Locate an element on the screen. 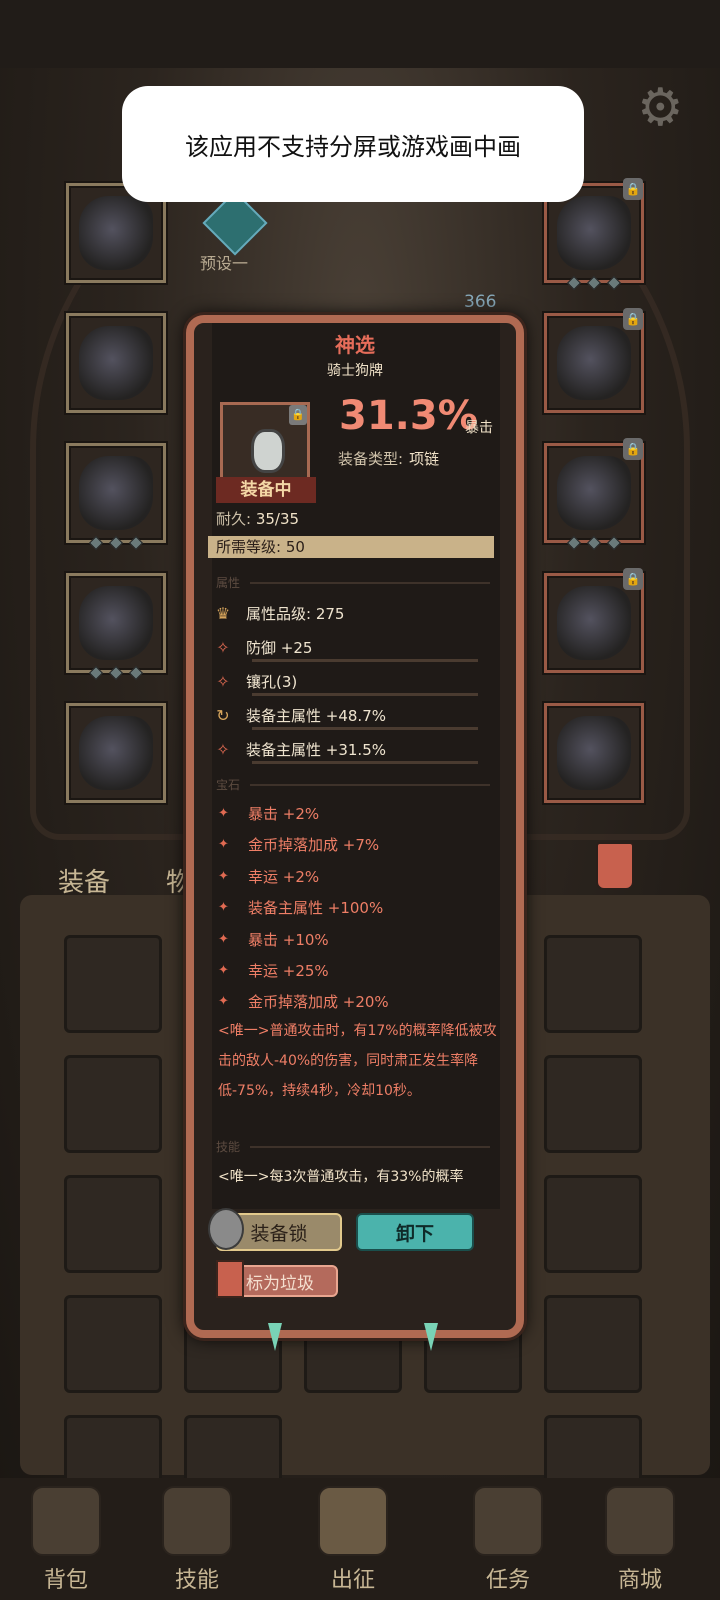 The width and height of the screenshot is (720, 1600). equip-slot-right-3: 🔒 is located at coordinates (594, 494).